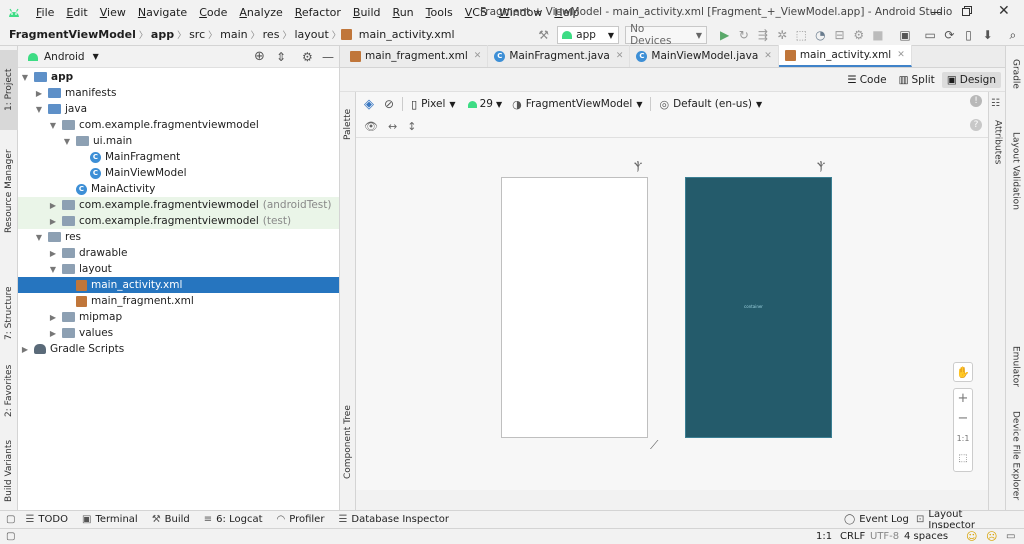  What do you see at coordinates (1015, 74) in the screenshot?
I see `tab-gradle: Gradle` at bounding box center [1015, 74].